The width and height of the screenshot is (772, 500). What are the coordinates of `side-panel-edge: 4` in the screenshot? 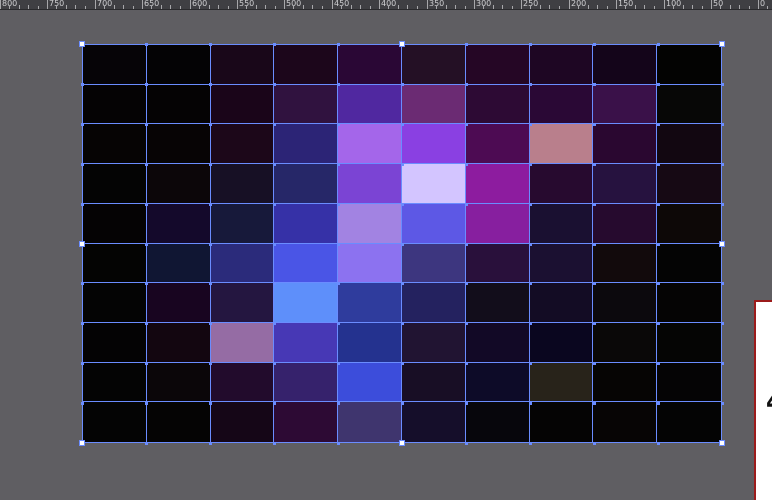 It's located at (763, 400).